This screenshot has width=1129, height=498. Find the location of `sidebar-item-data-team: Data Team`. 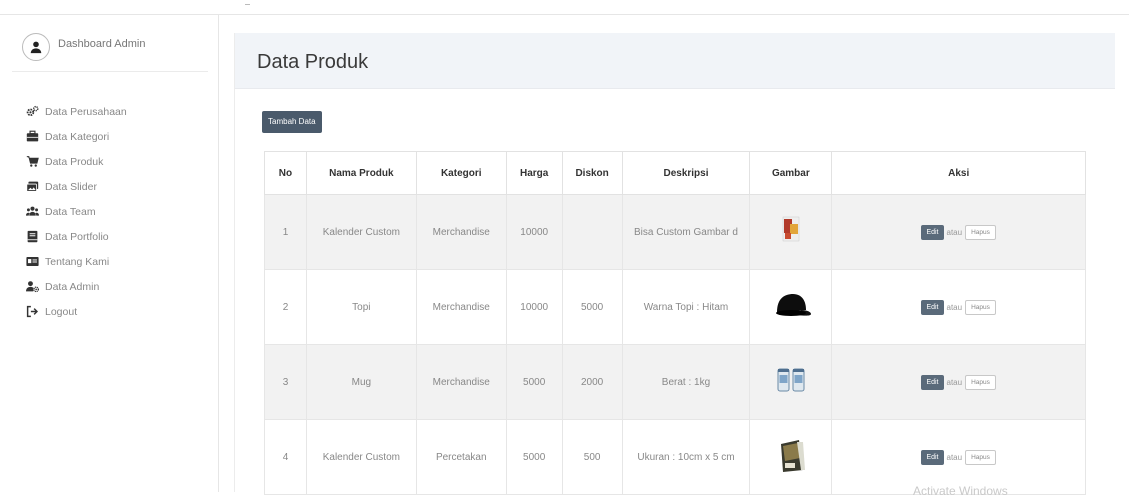

sidebar-item-data-team: Data Team is located at coordinates (76, 211).